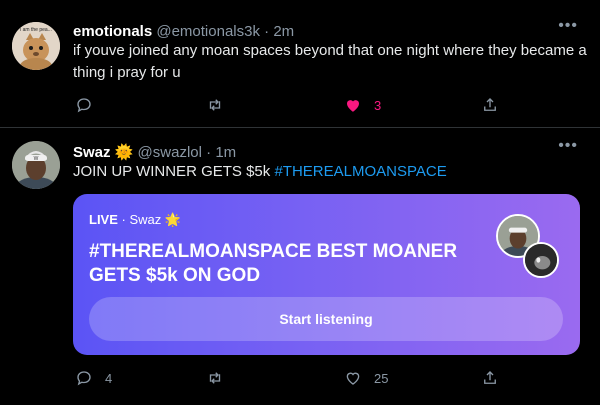 This screenshot has width=600, height=405. I want to click on tweet-actions: 3, so click(288, 105).